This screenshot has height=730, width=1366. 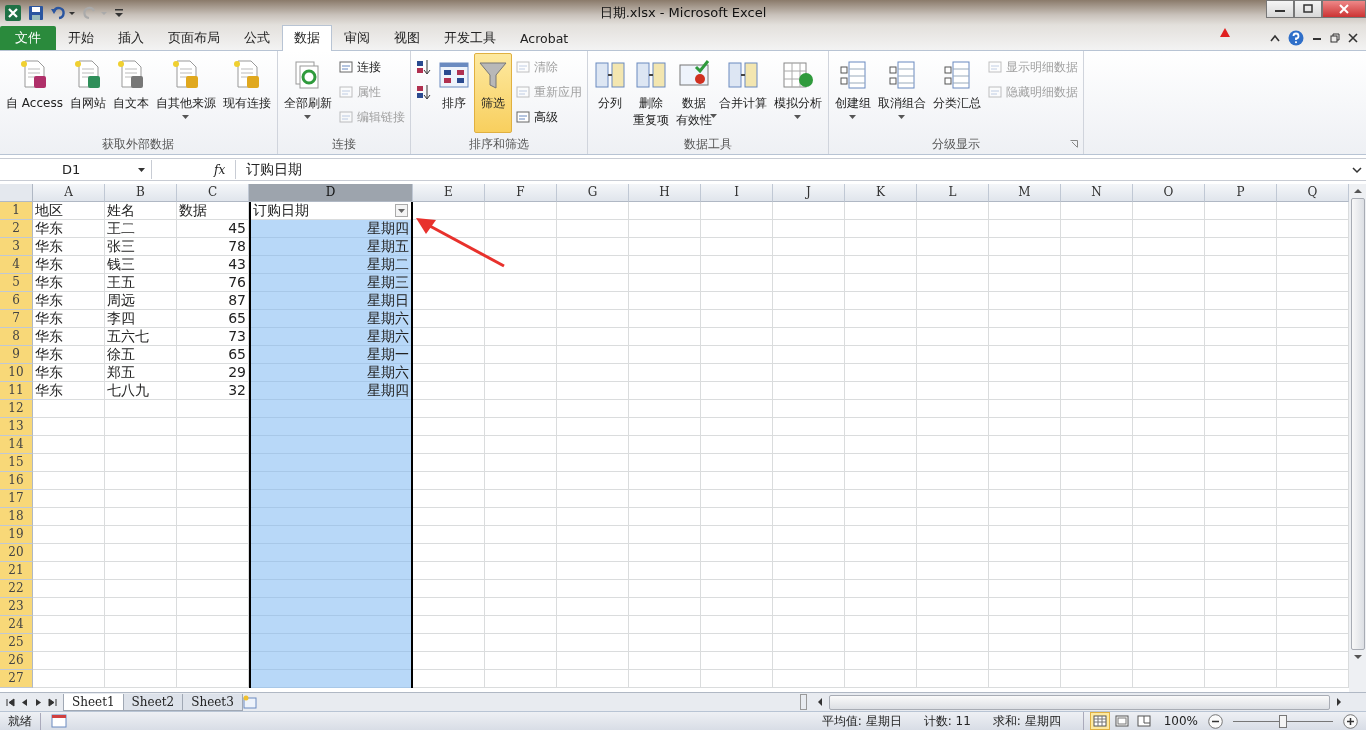 I want to click on row-header: 3, so click(x=16, y=247).